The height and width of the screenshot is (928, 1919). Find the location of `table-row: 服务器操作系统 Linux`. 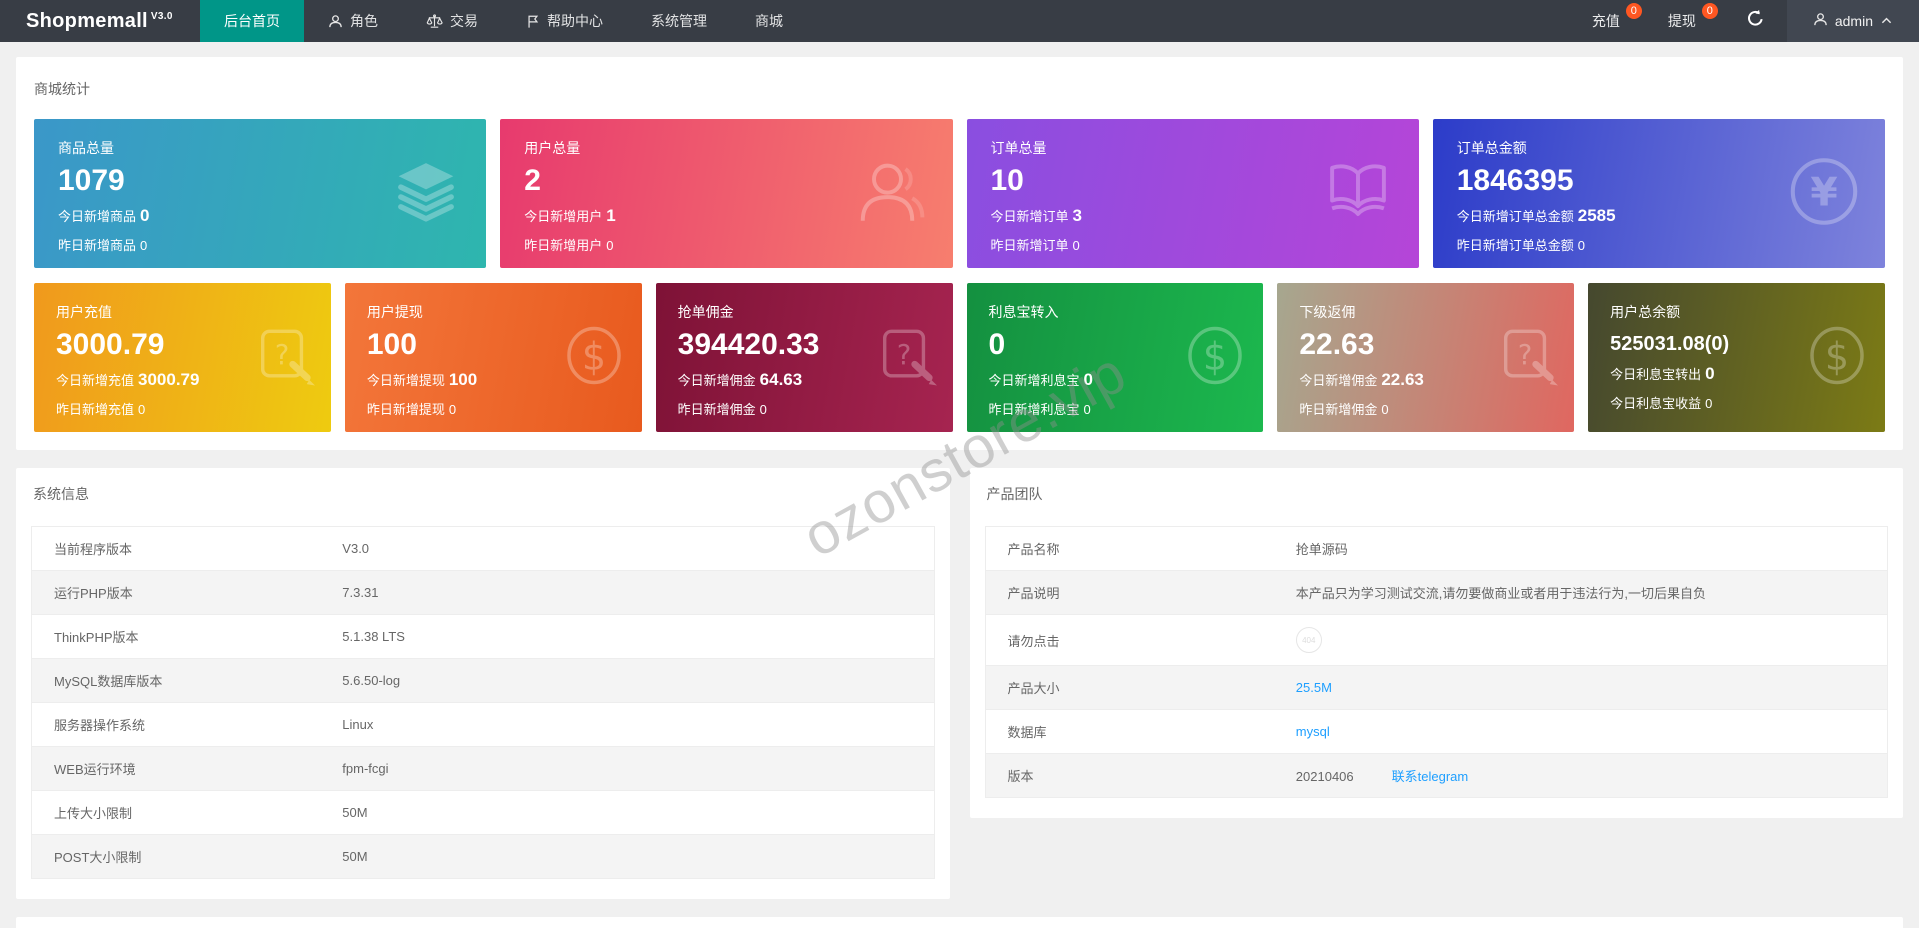

table-row: 服务器操作系统 Linux is located at coordinates (482, 724).